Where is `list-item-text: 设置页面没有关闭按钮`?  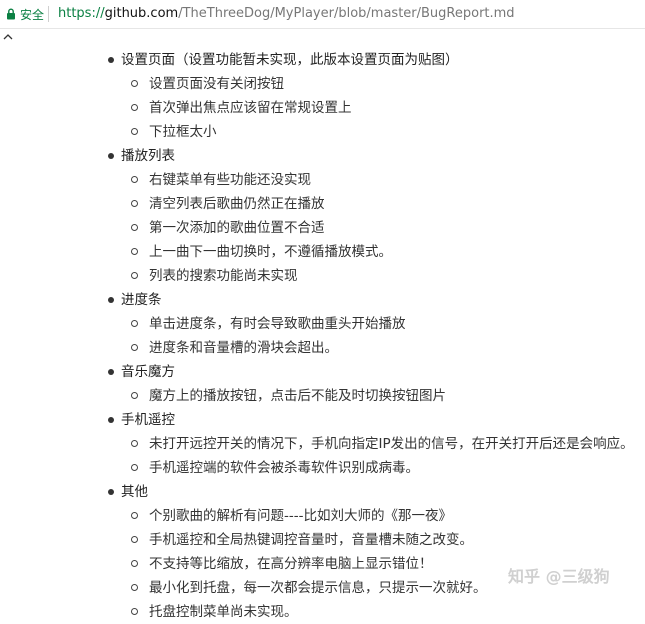 list-item-text: 设置页面没有关闭按钮 is located at coordinates (216, 84).